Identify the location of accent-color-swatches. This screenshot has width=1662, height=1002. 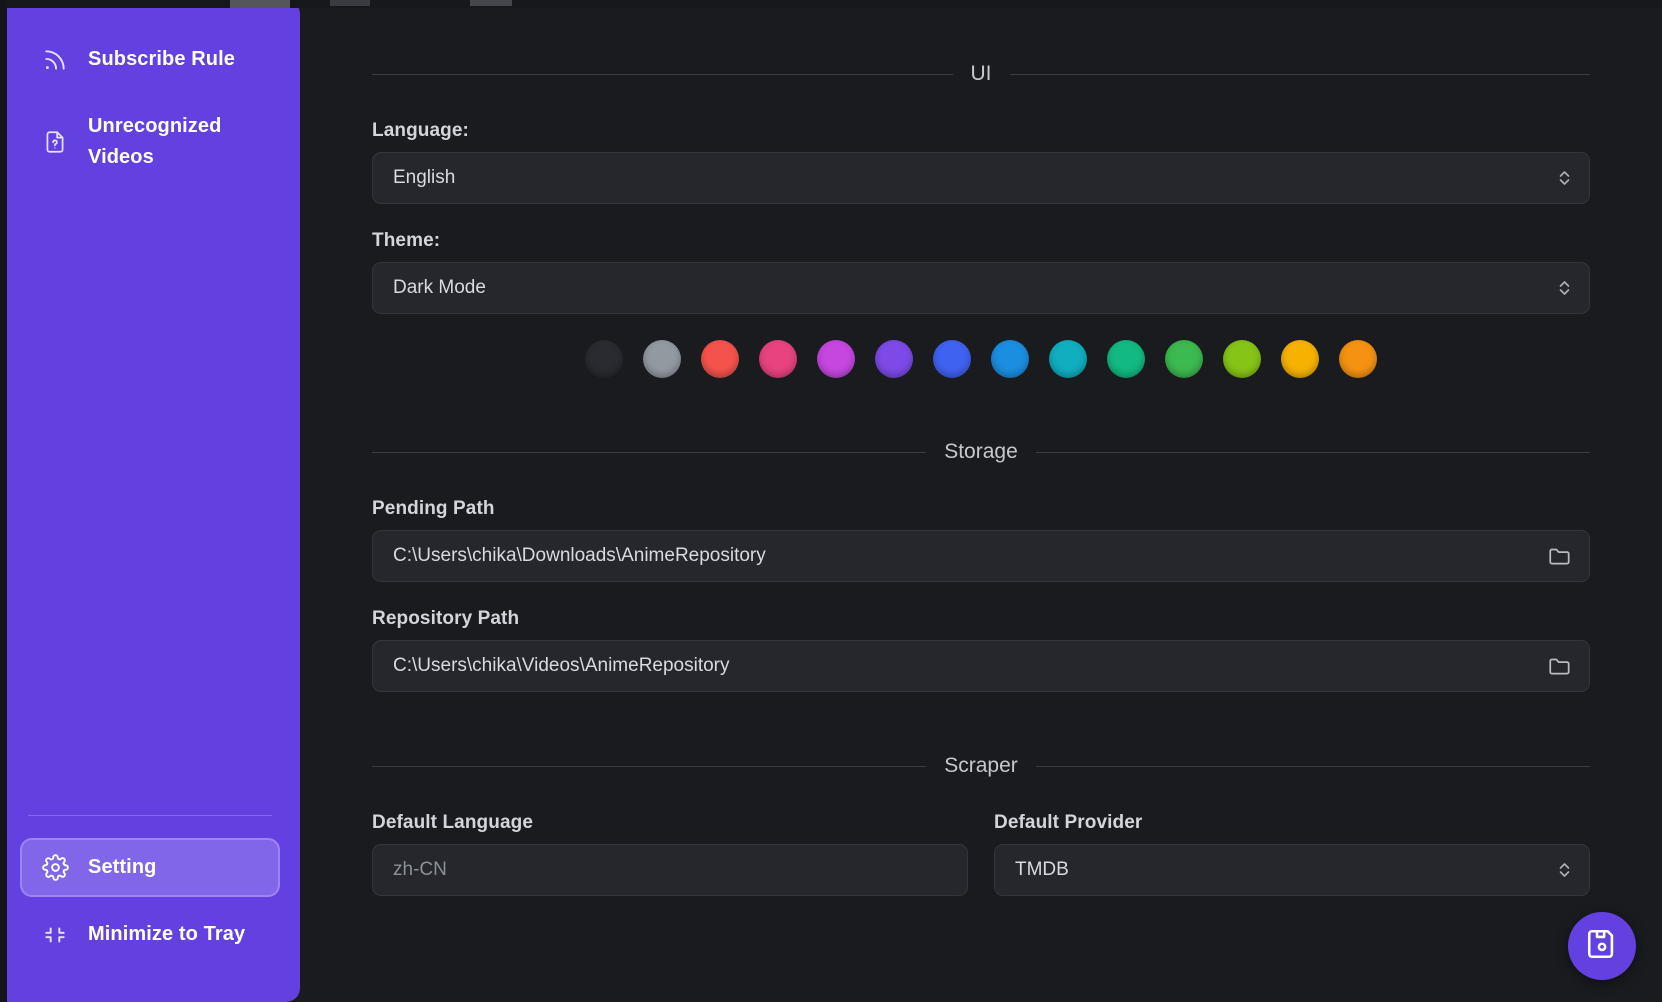
(981, 359).